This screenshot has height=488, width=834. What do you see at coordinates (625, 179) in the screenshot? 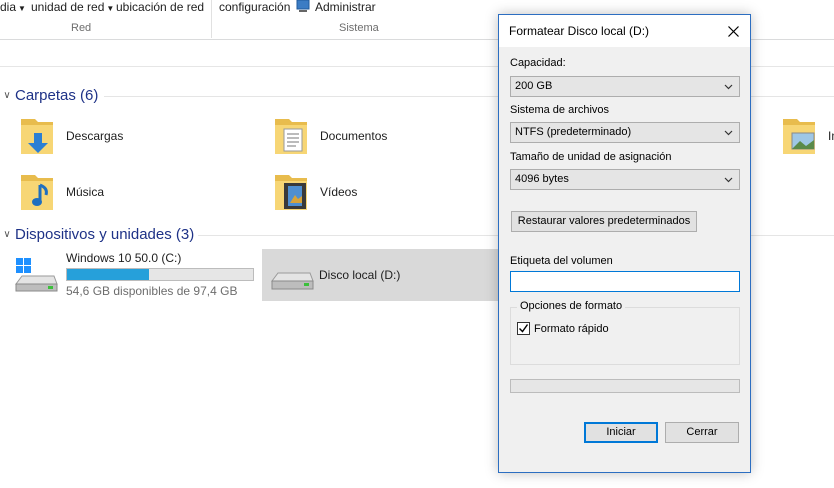
I see `allocation-select: 4096 bytes` at bounding box center [625, 179].